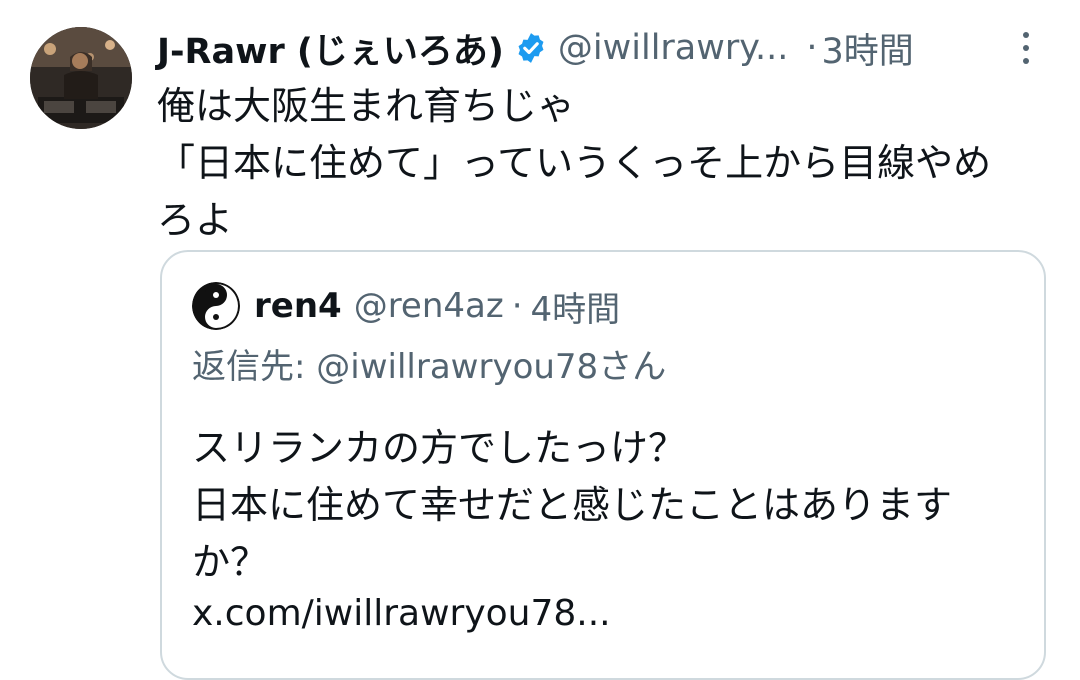 This screenshot has height=680, width=1080. I want to click on avatar-photo-icon, so click(81, 78).